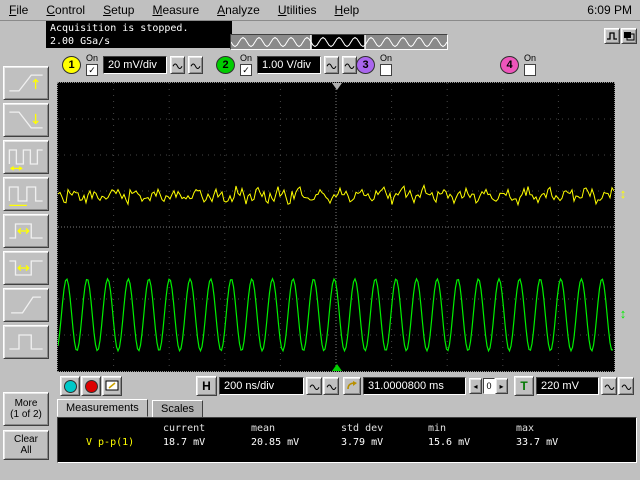 The image size is (640, 480). I want to click on rise-time-icon, so click(26, 83).